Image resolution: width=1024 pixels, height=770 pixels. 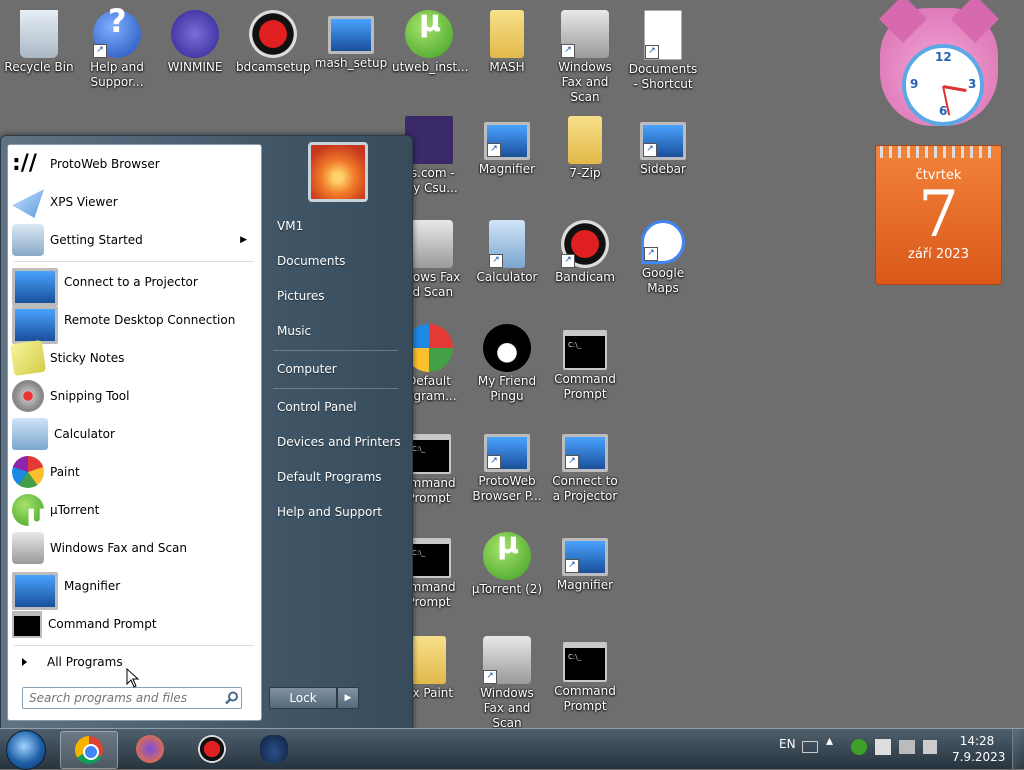 I want to click on desktop-icon-recycle-bin: Recycle Bin, so click(x=39, y=40).